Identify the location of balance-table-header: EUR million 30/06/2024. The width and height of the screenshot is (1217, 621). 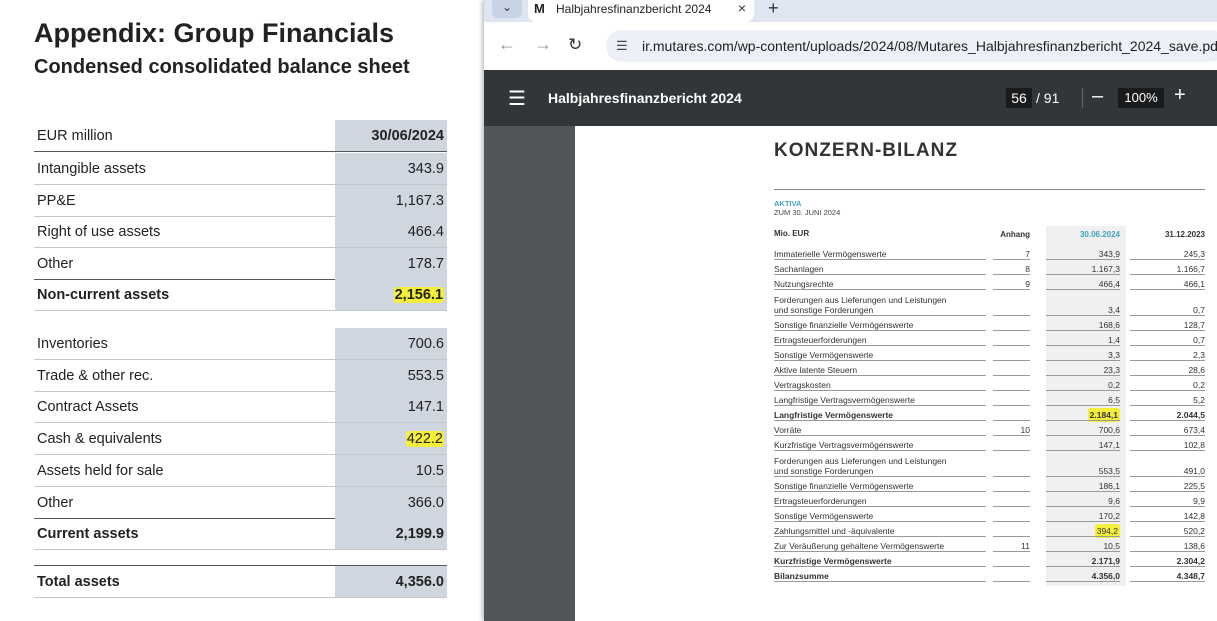
(240, 136).